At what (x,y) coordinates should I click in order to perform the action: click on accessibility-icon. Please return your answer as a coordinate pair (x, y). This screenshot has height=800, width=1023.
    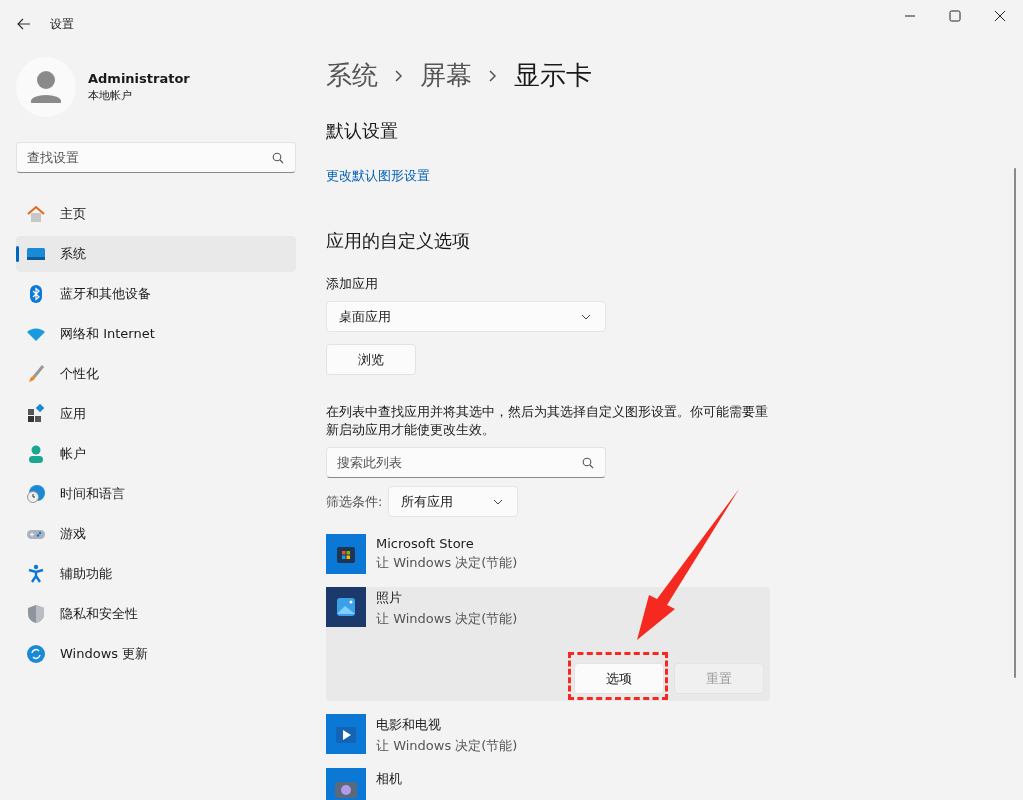
    Looking at the image, I should click on (36, 574).